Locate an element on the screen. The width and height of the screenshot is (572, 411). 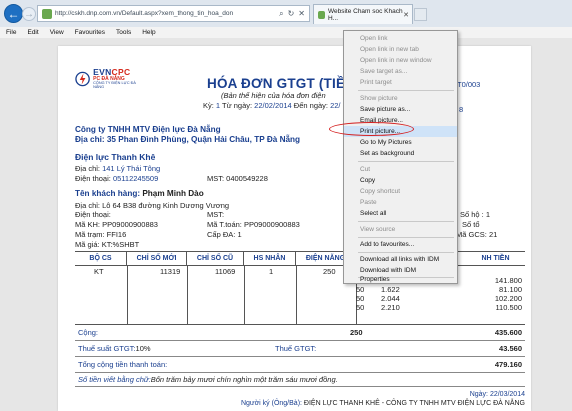
so-ho-label: Số hộ : is located at coordinates (473, 214).